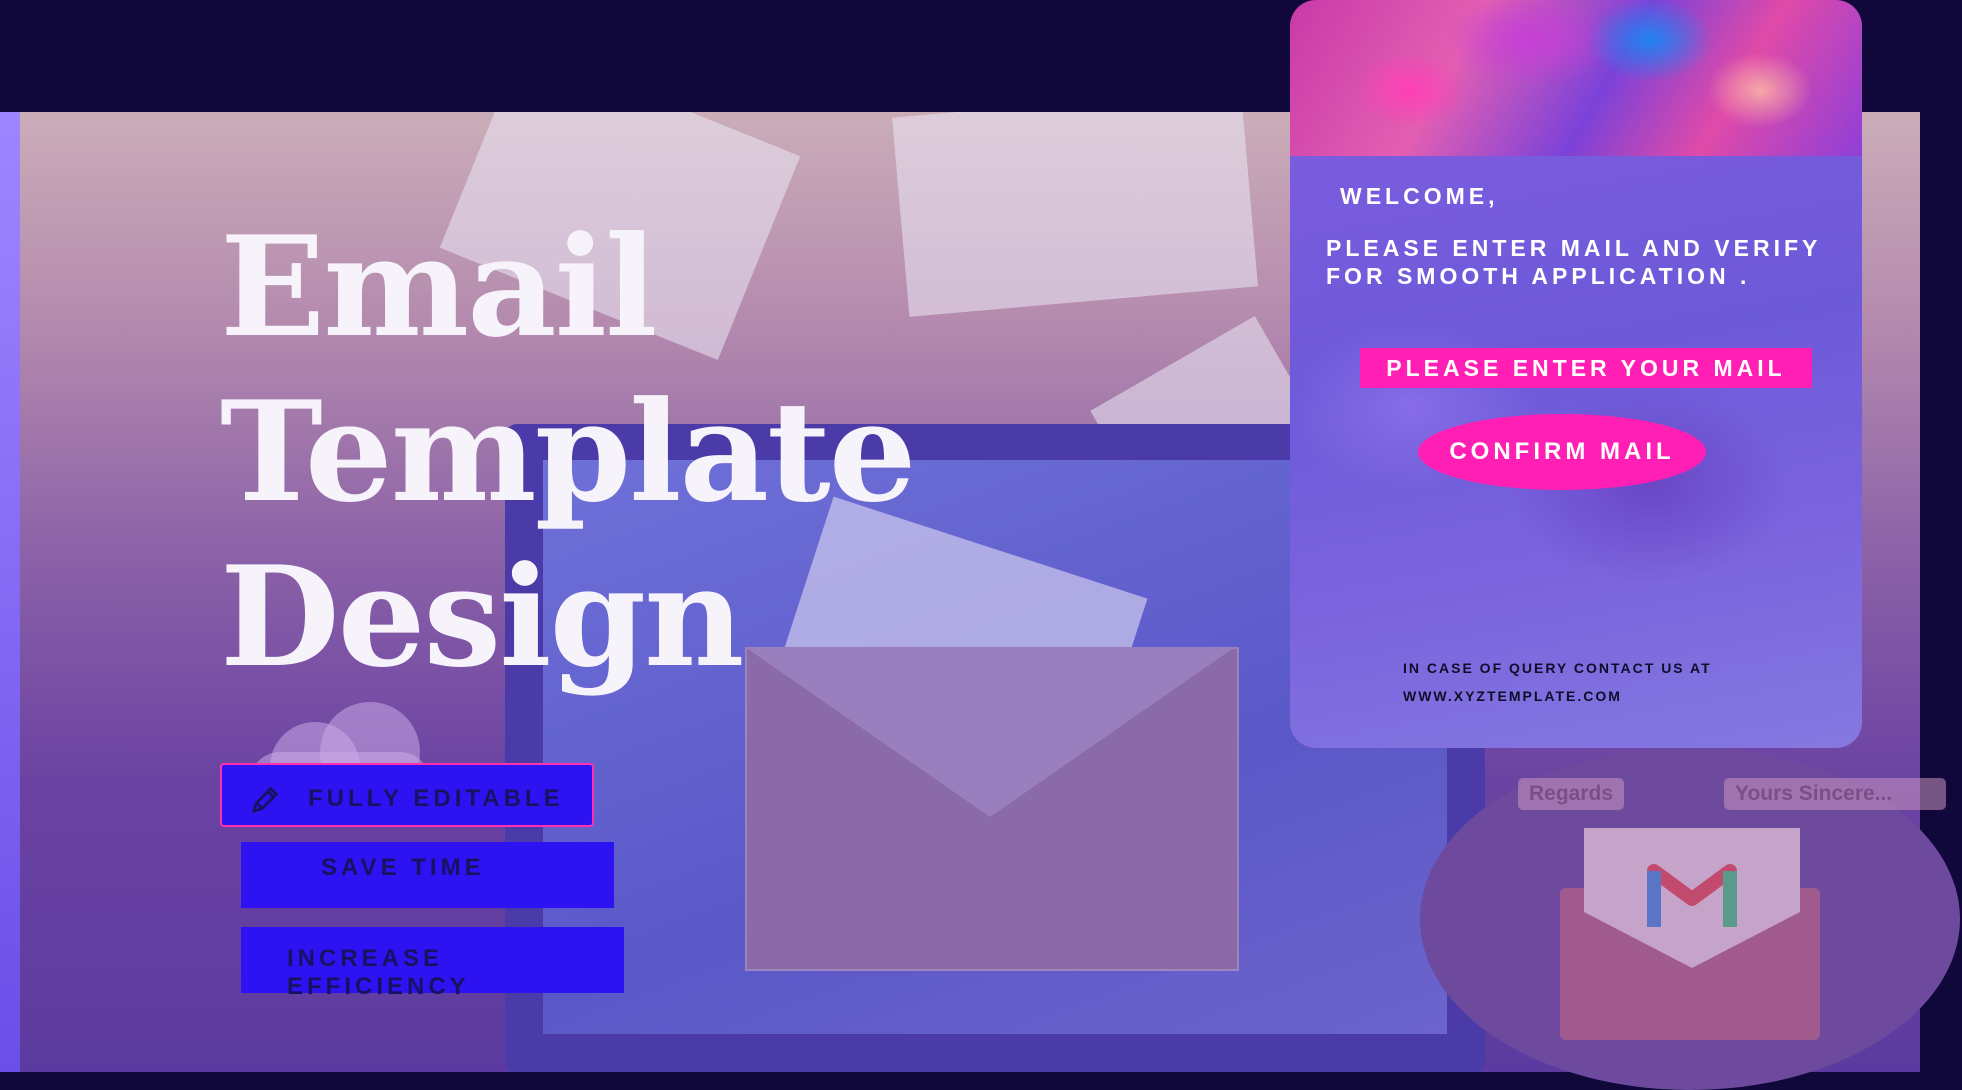  Describe the element at coordinates (568, 451) in the screenshot. I see `title-line-2: Template` at that location.